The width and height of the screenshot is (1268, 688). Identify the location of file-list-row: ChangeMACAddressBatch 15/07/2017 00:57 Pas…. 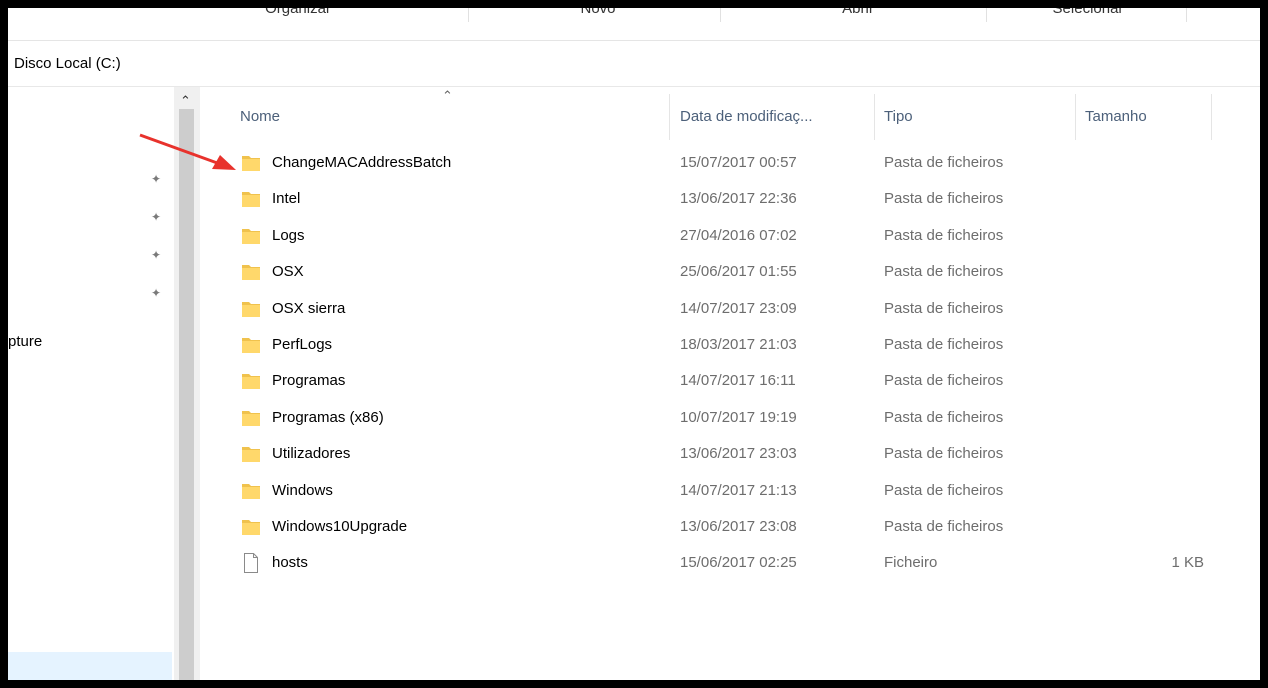
(734, 163).